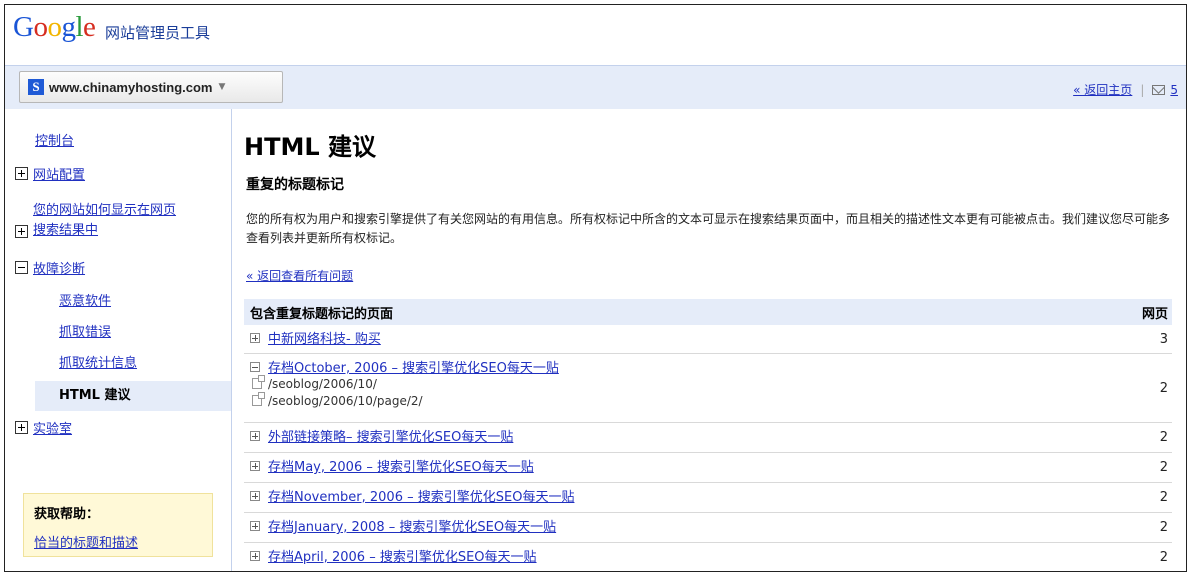 This screenshot has height=576, width=1191. I want to click on sidebar-item-label: 实验室, so click(53, 429).